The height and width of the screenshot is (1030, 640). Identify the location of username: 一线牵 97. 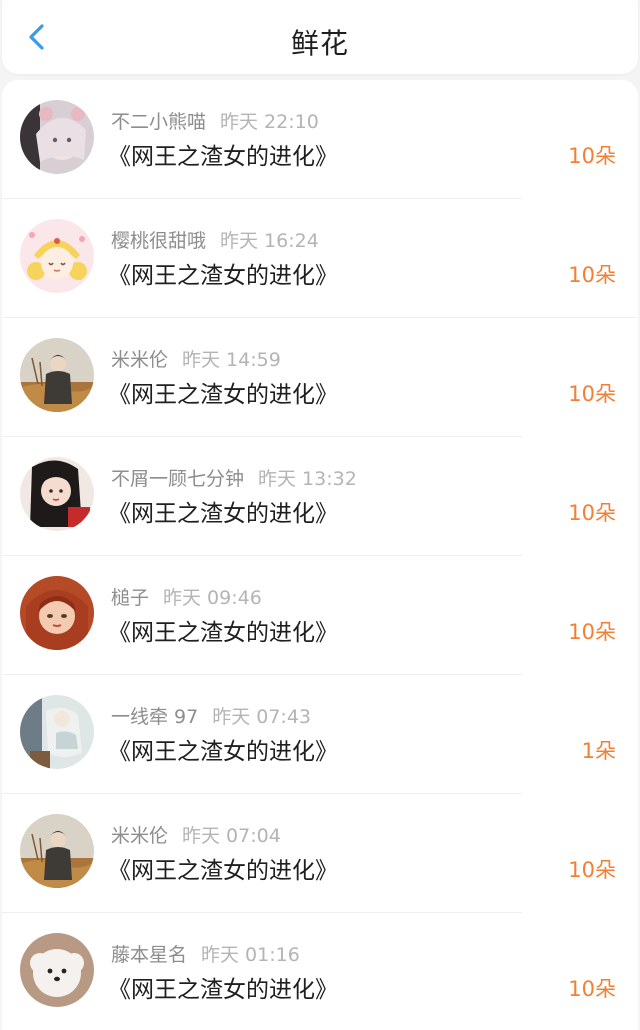
(154, 717).